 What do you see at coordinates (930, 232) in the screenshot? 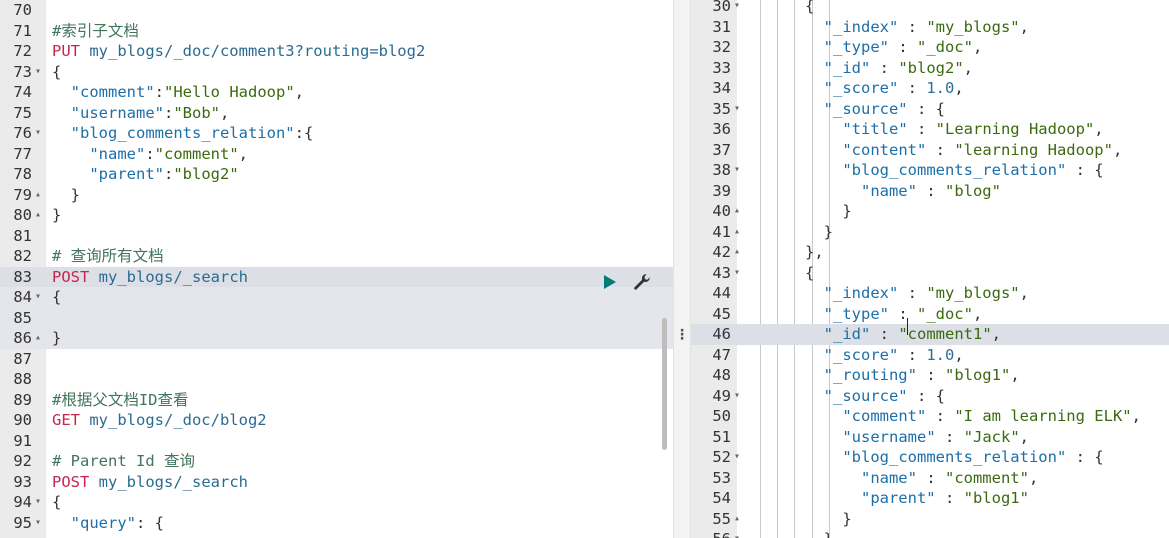
I see `right_output-line: 41 ▴ }` at bounding box center [930, 232].